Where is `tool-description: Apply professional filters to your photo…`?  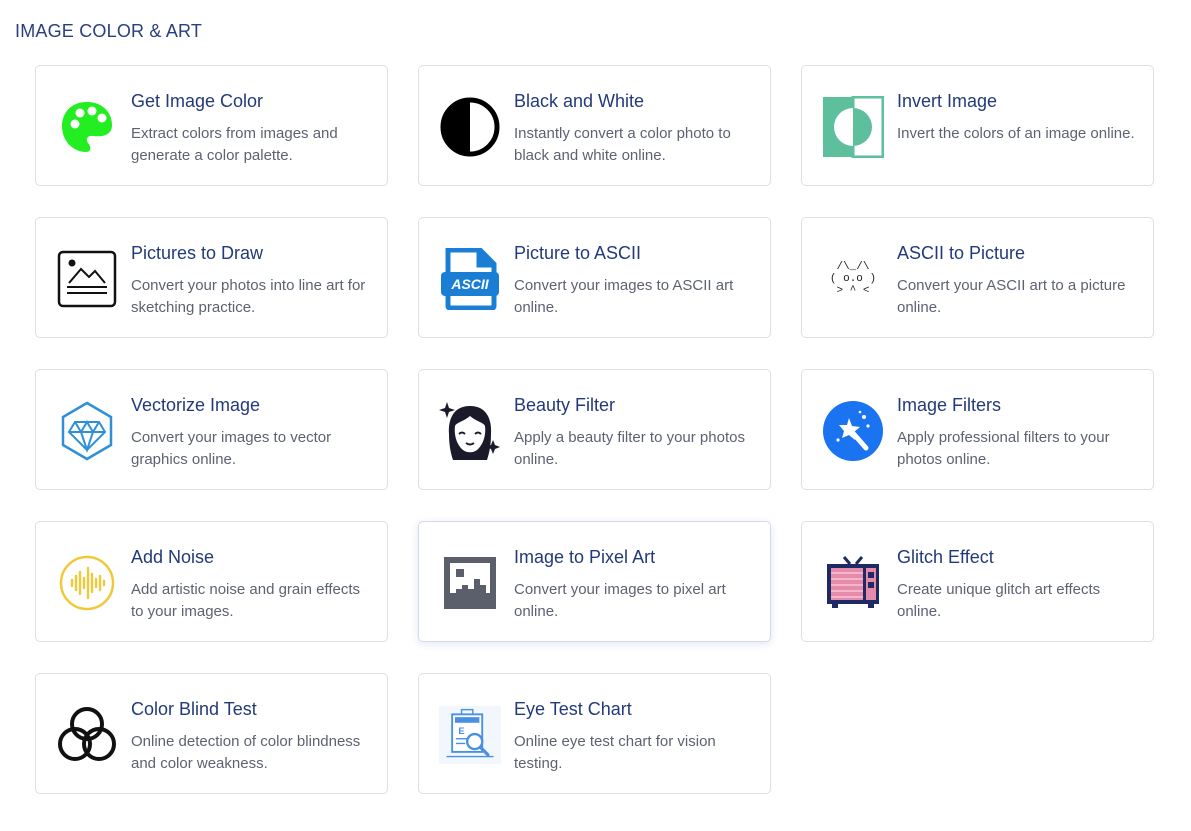 tool-description: Apply professional filters to your photo… is located at coordinates (1003, 448).